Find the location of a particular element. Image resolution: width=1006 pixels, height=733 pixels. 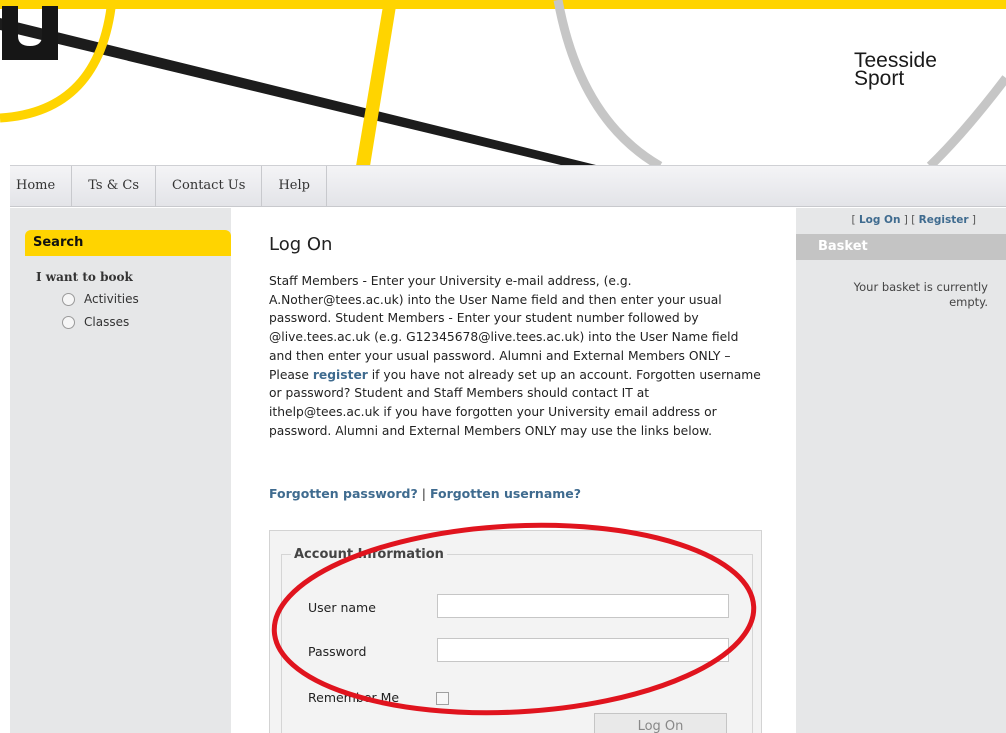

bracket-open: [ is located at coordinates (853, 220).